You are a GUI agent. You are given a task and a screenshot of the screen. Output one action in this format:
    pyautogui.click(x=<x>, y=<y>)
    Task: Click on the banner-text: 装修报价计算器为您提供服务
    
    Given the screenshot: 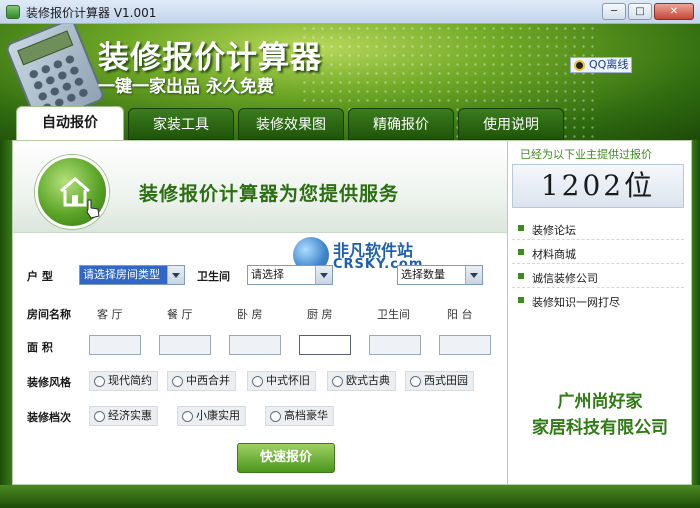 What is the action you would take?
    pyautogui.click(x=269, y=194)
    